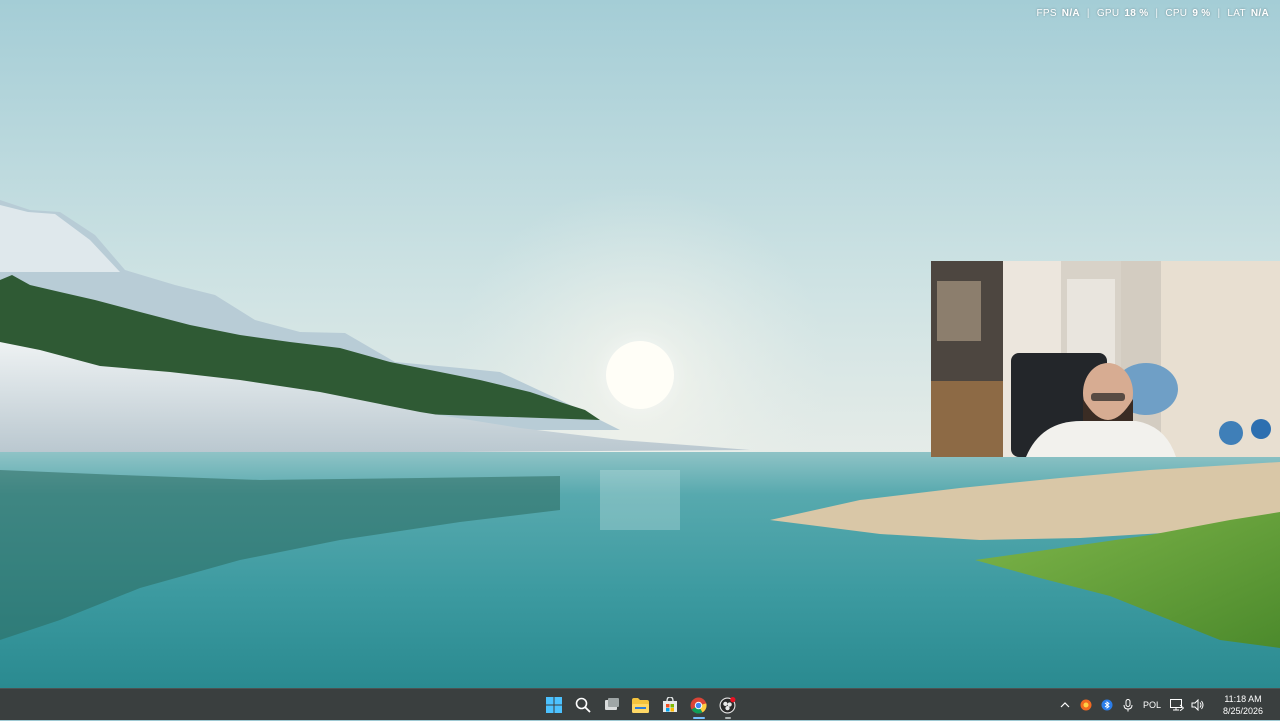  I want to click on obs-recording-icon, so click(727, 704).